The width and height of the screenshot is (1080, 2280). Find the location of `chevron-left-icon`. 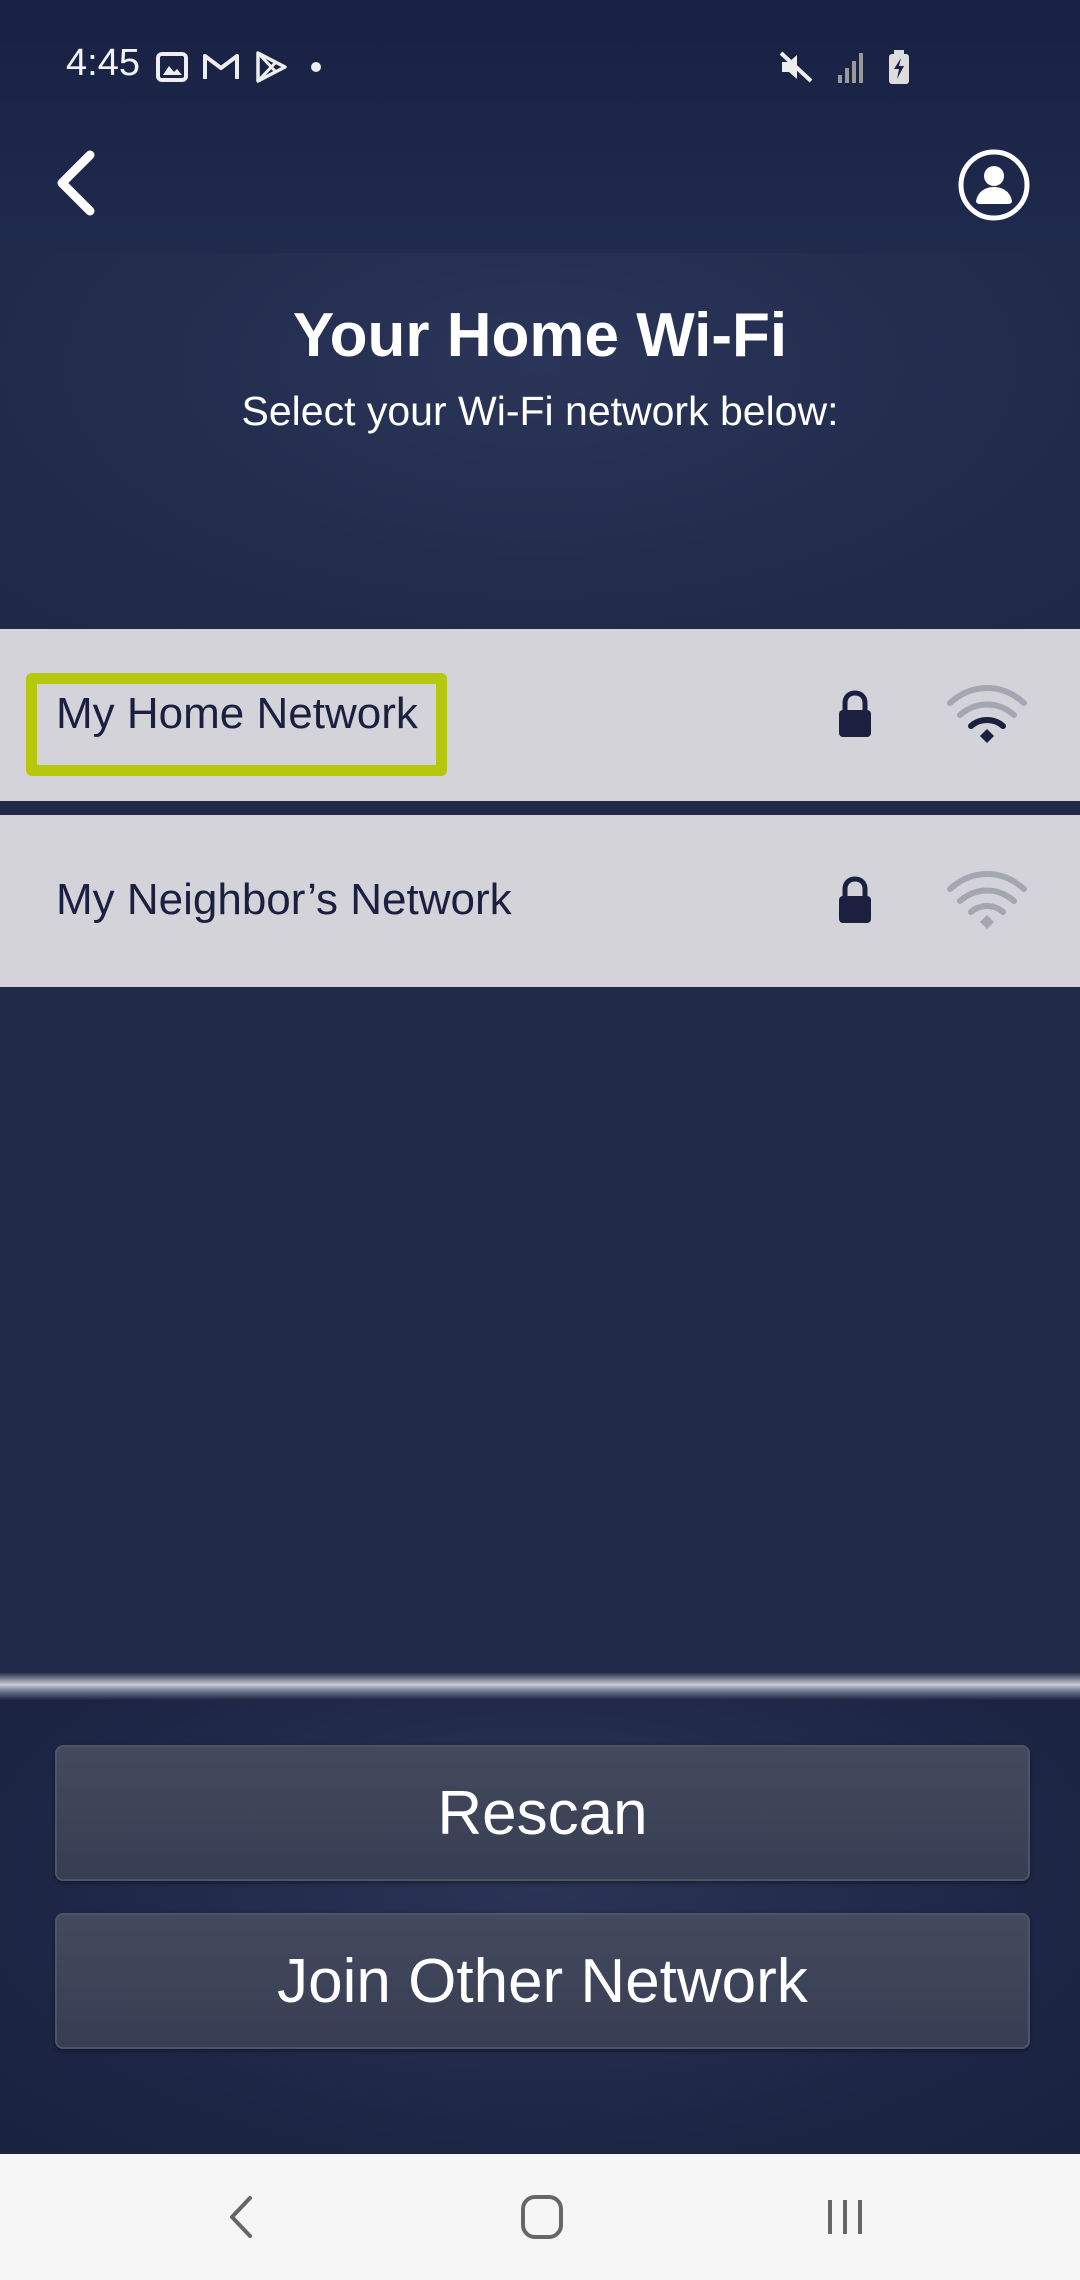

chevron-left-icon is located at coordinates (76, 183).